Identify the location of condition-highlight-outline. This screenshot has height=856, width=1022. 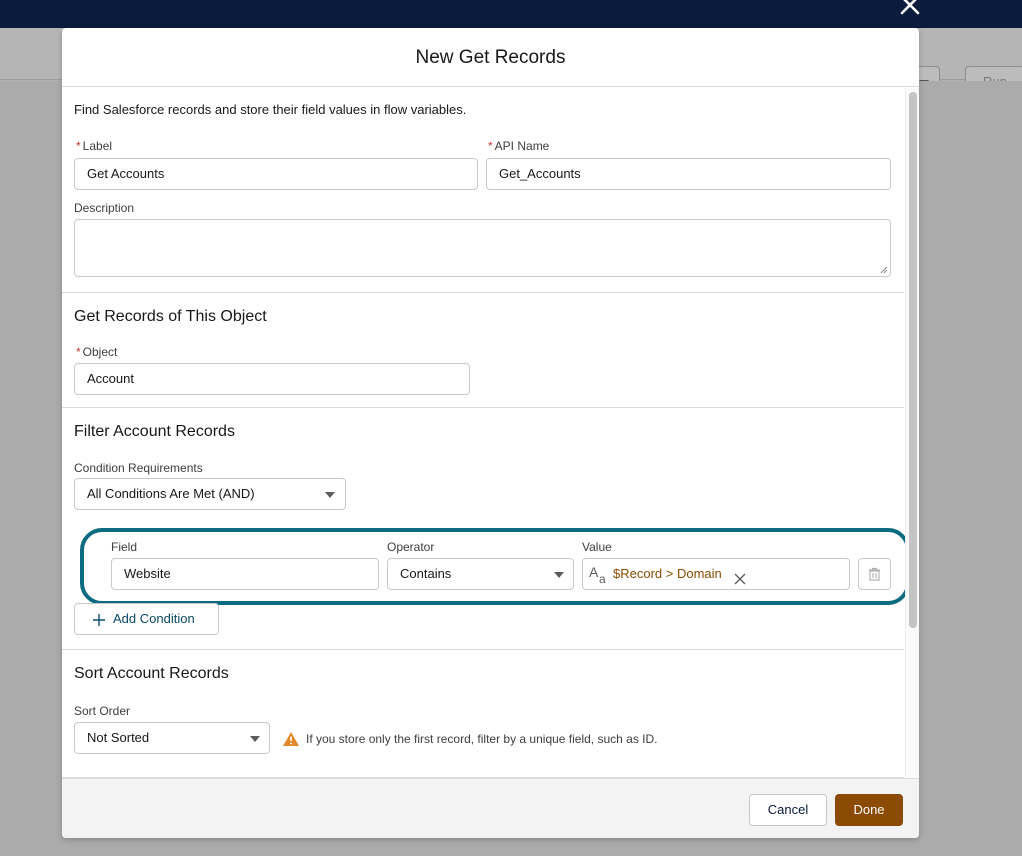
(495, 566).